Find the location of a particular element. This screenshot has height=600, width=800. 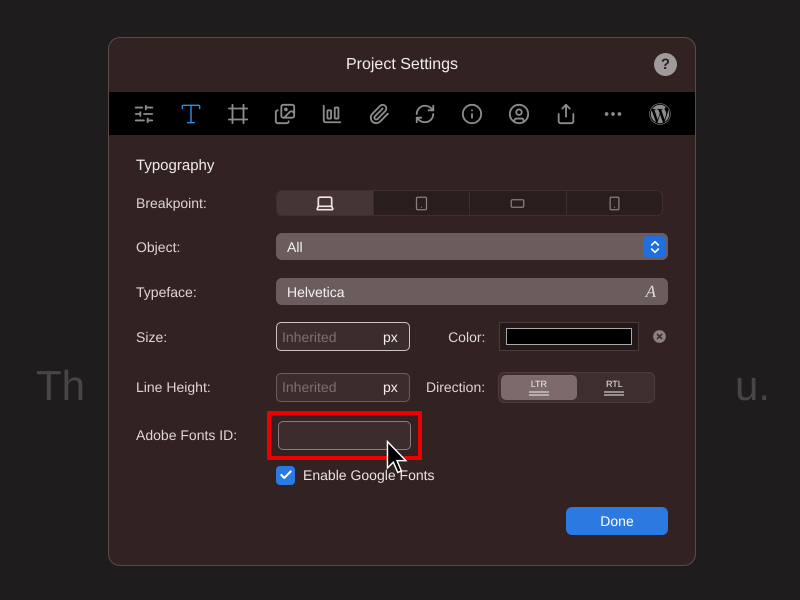

field-label: Object: is located at coordinates (159, 246).